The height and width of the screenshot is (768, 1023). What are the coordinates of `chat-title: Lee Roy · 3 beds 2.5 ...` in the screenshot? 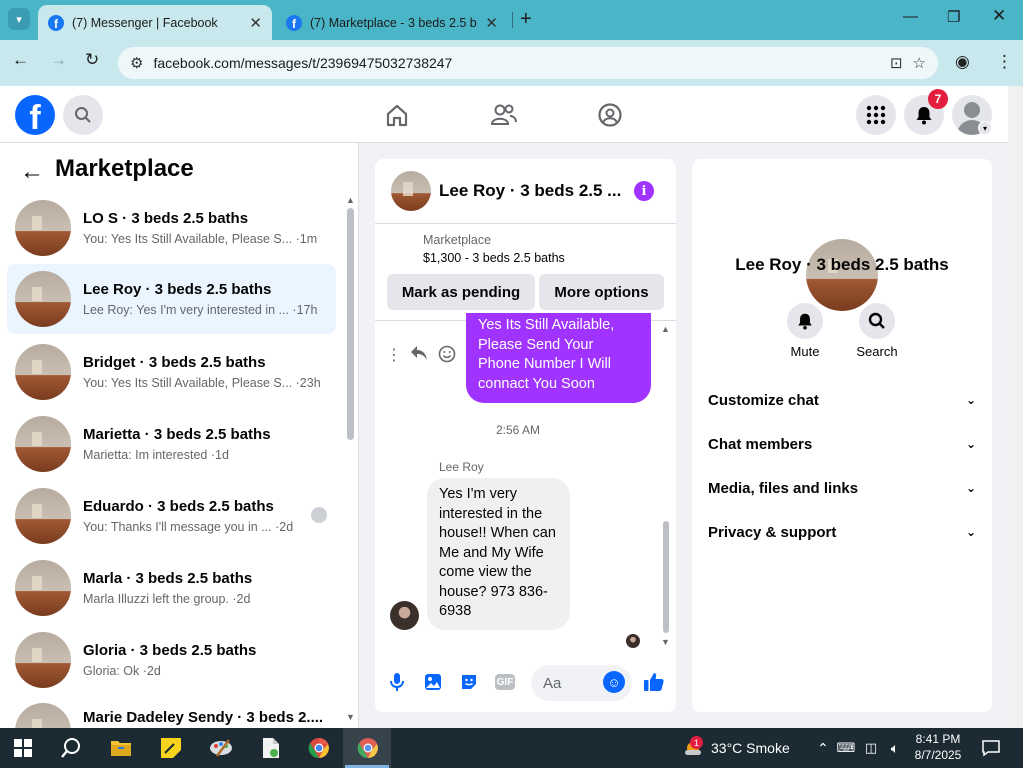 It's located at (530, 191).